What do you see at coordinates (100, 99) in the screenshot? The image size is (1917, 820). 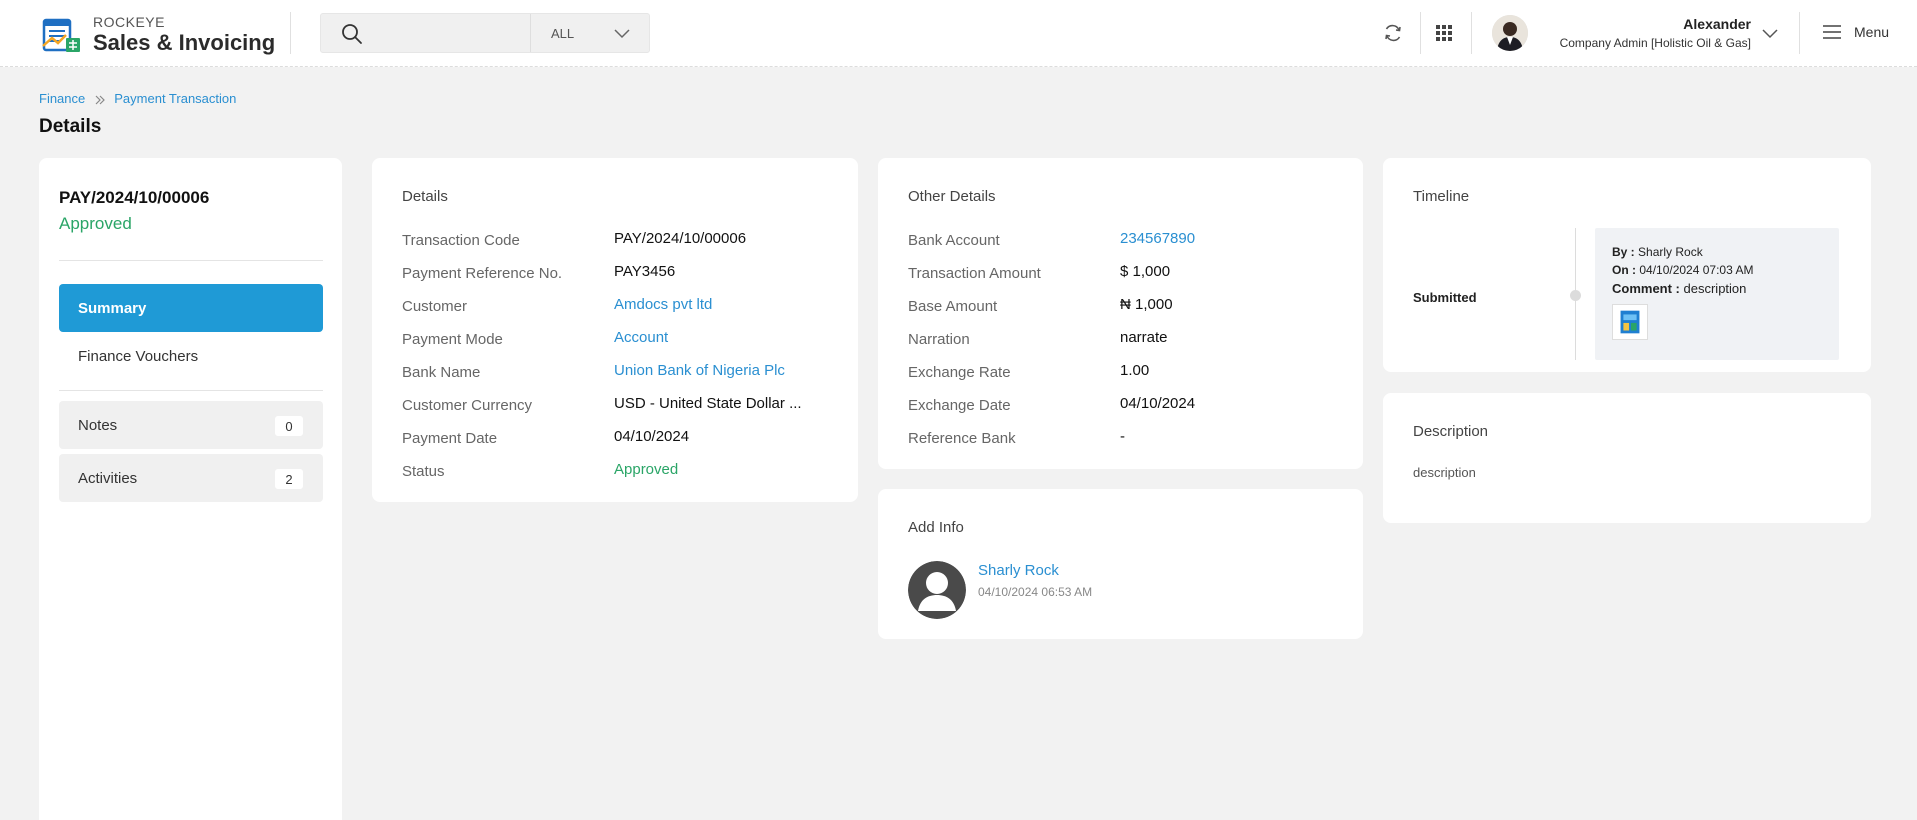 I see `chevron-right-icon` at bounding box center [100, 99].